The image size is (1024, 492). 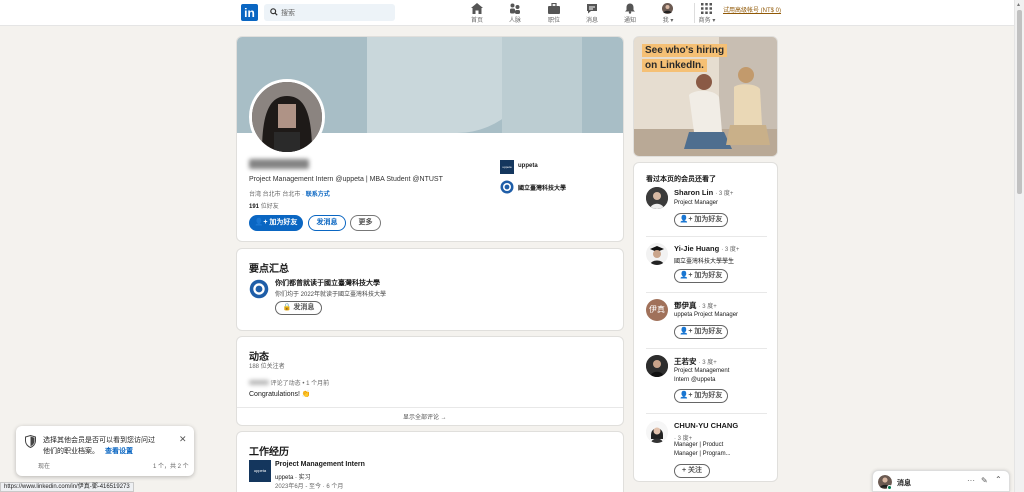 I want to click on nav-notifications: 通知, so click(x=630, y=13).